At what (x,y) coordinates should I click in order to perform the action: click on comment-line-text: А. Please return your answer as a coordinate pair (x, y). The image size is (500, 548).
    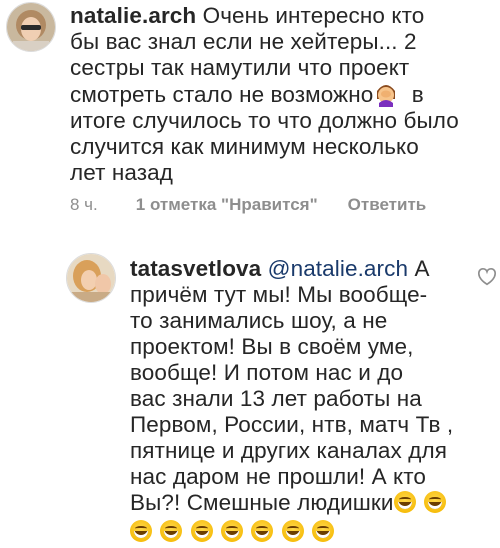
    Looking at the image, I should click on (422, 268).